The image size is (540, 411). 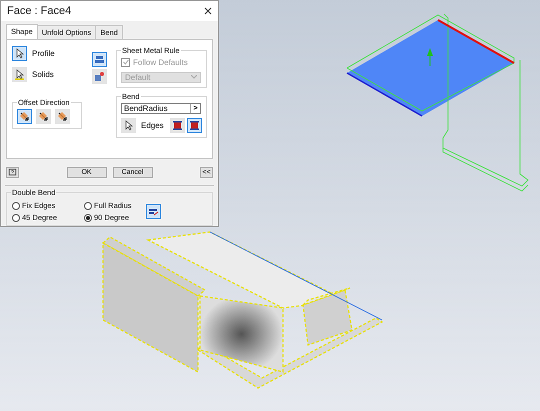 What do you see at coordinates (43, 53) in the screenshot?
I see `option-label: Profile` at bounding box center [43, 53].